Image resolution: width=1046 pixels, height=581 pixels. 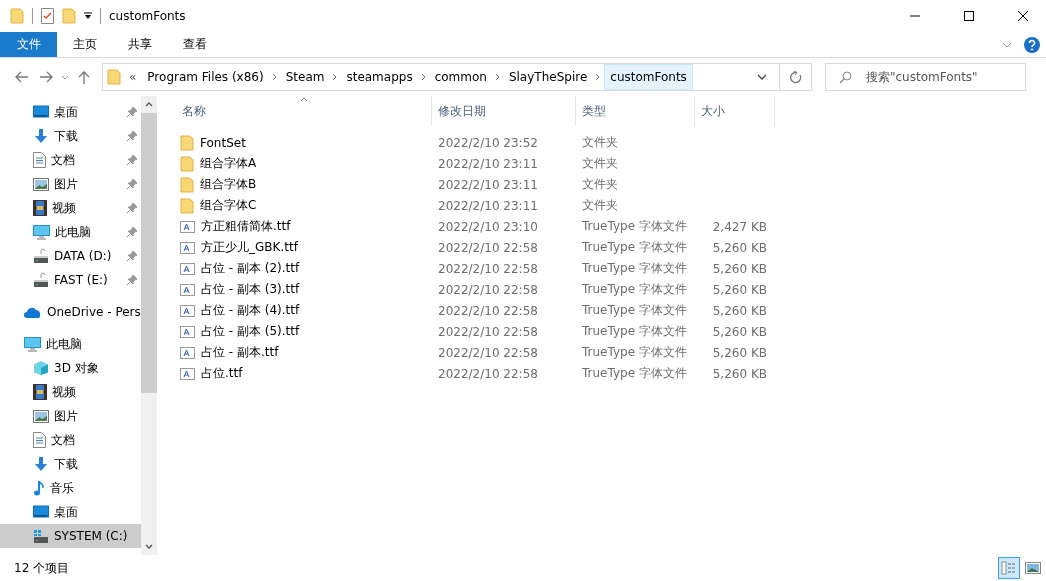 I want to click on scrollbar, so click(x=149, y=325).